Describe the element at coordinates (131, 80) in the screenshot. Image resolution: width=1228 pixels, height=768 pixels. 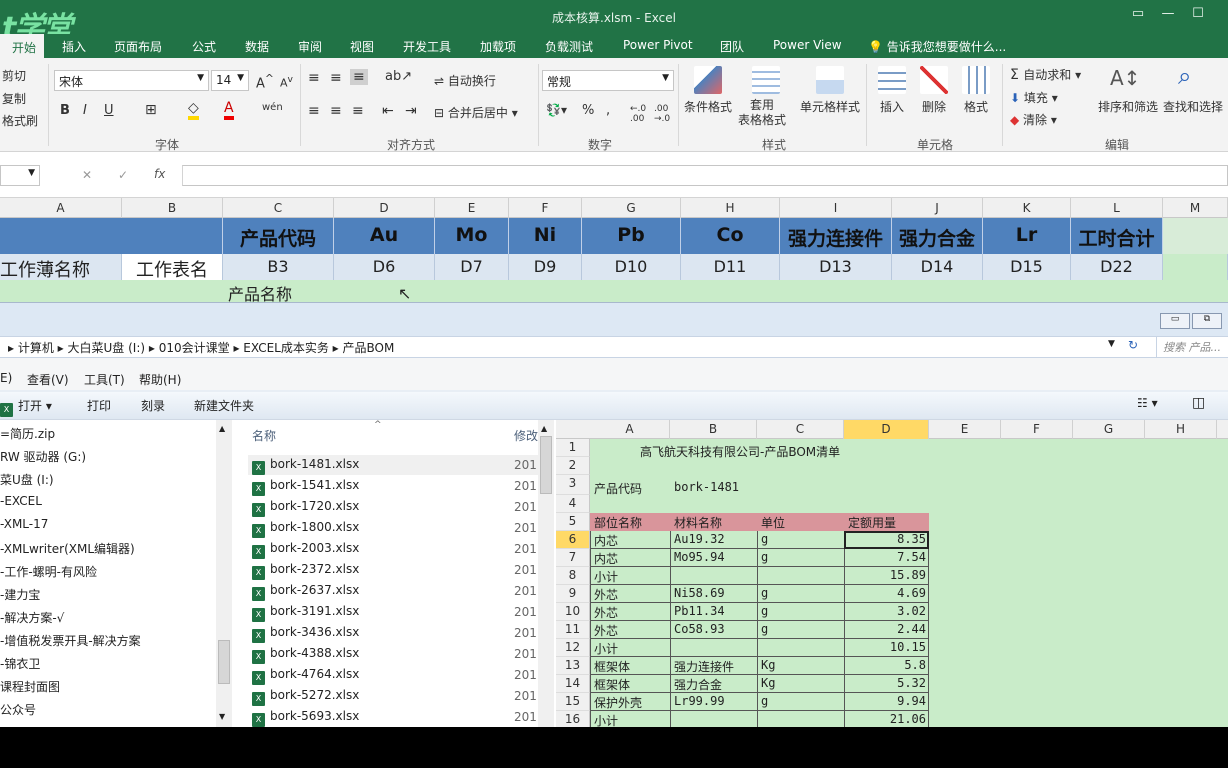
I see `font-name-select: 宋体 ▼` at that location.